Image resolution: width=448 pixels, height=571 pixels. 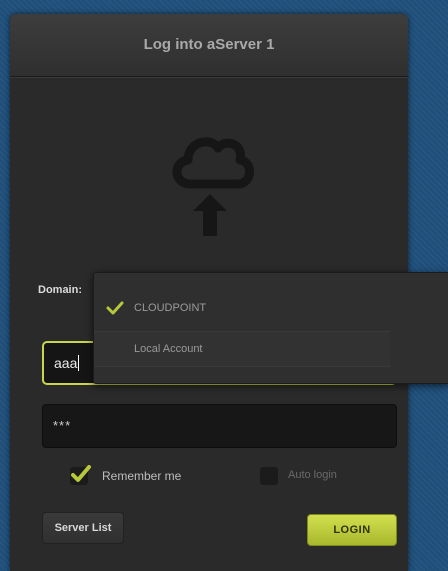 I want to click on domain-option-label: Local Account, so click(x=168, y=349).